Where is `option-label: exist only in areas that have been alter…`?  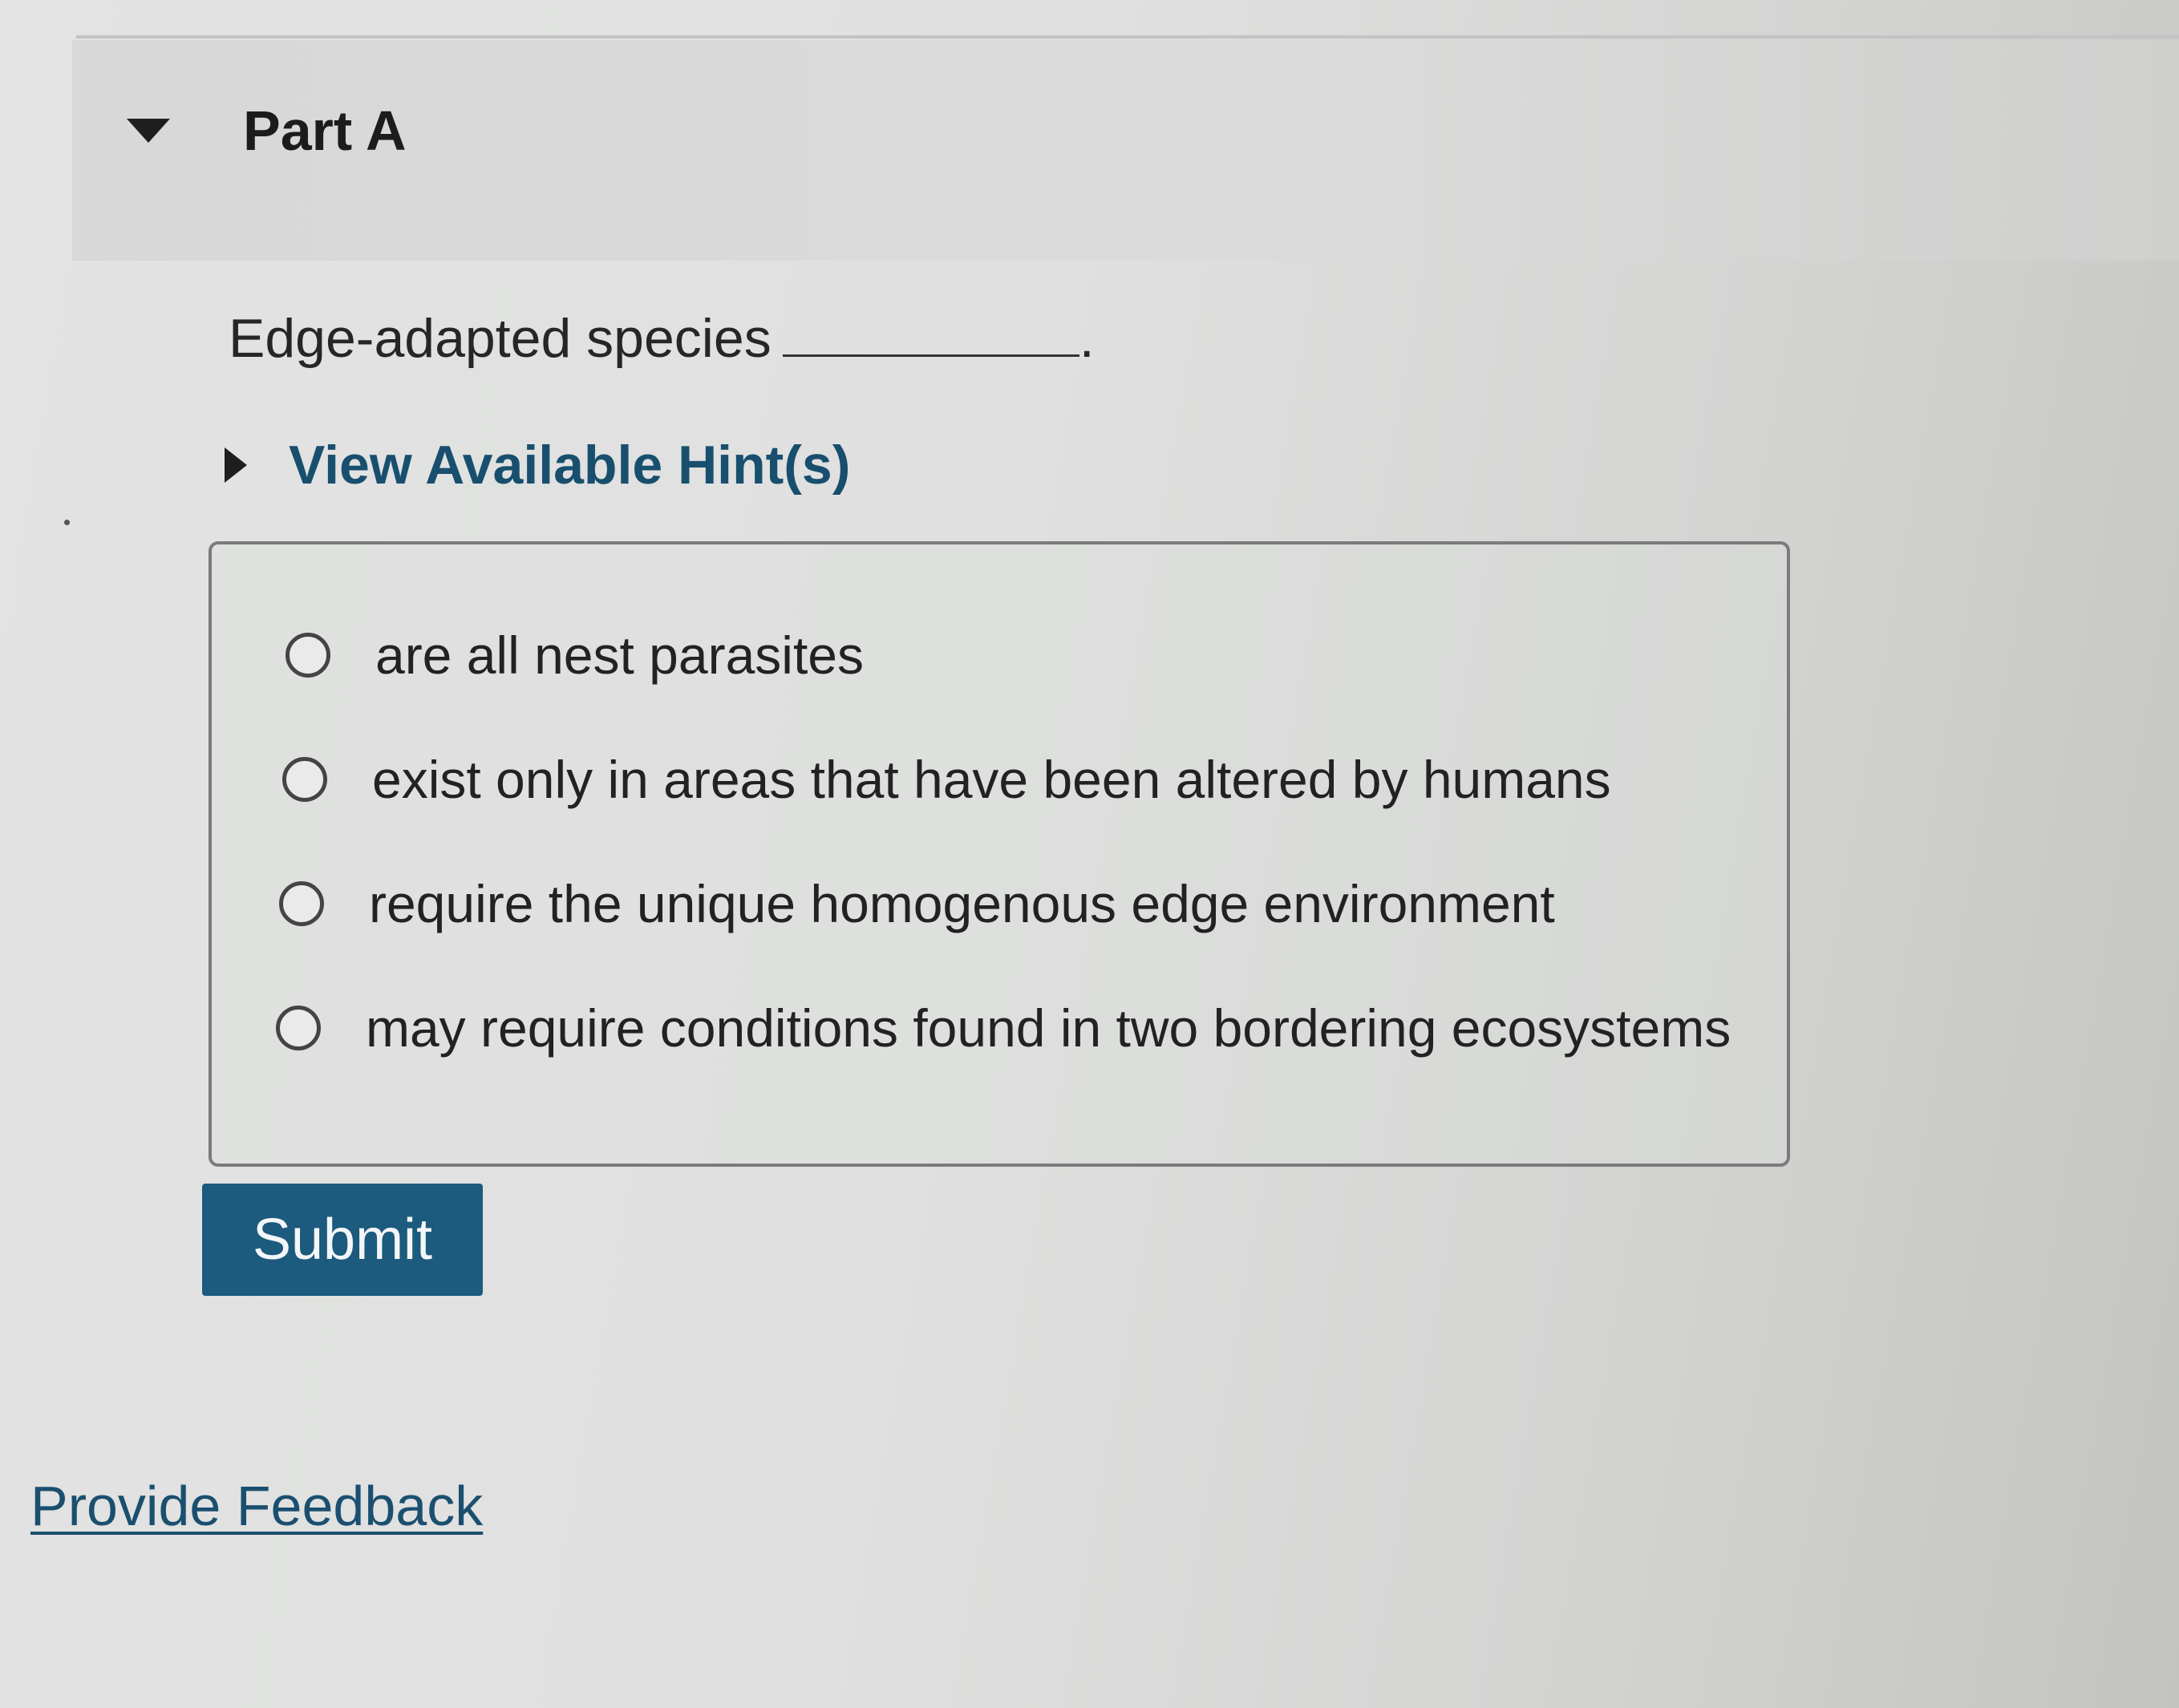
option-label: exist only in areas that have been alter… is located at coordinates (992, 779).